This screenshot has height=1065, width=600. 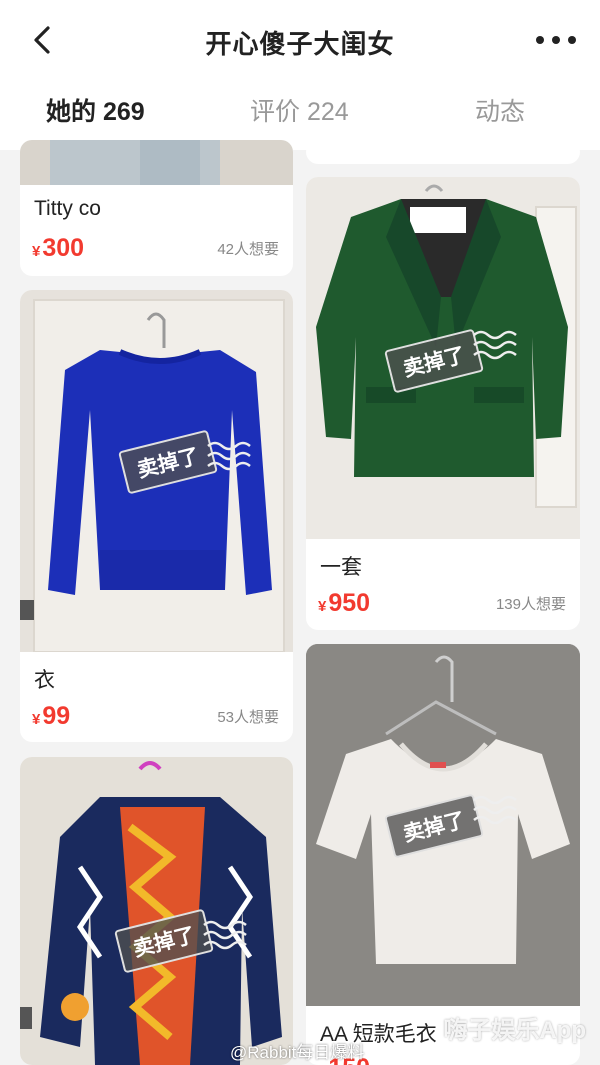 What do you see at coordinates (51, 716) in the screenshot?
I see `product-price: ¥99` at bounding box center [51, 716].